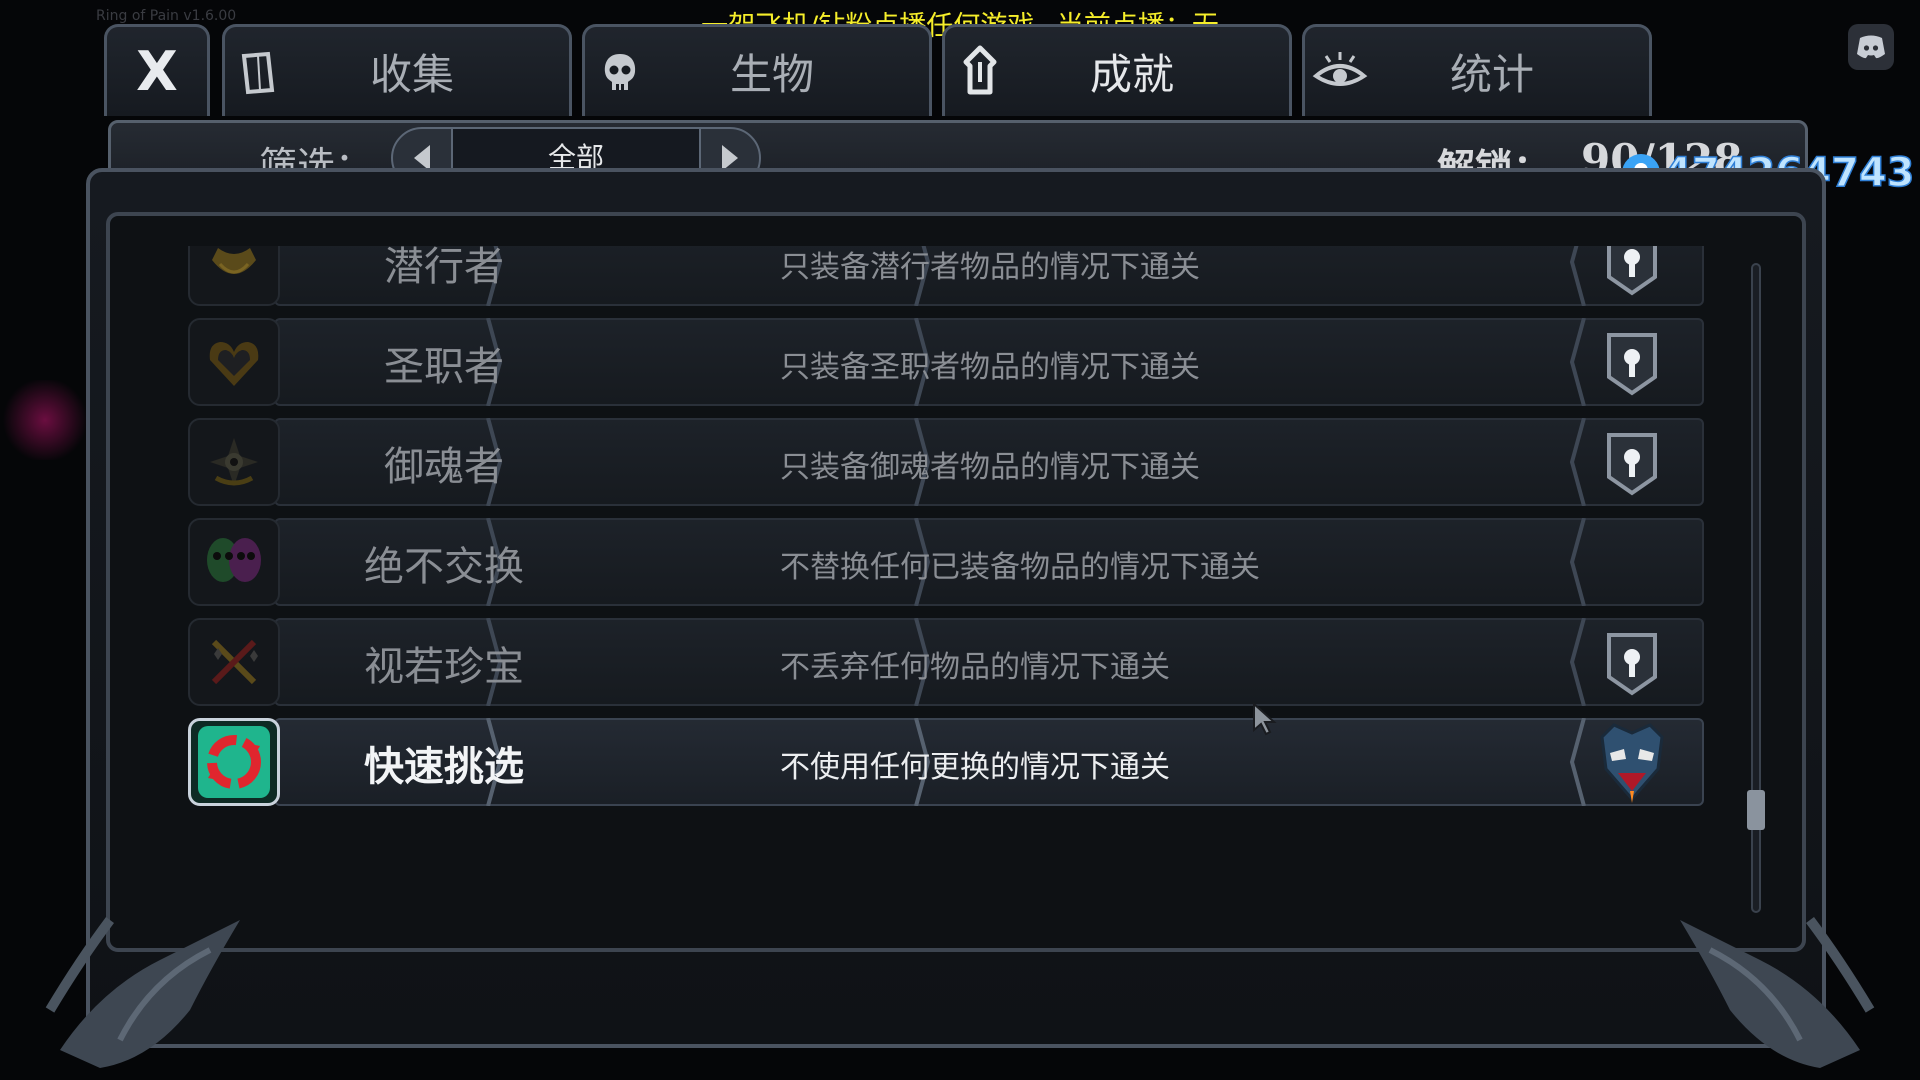  What do you see at coordinates (980, 72) in the screenshot?
I see `trophy-icon` at bounding box center [980, 72].